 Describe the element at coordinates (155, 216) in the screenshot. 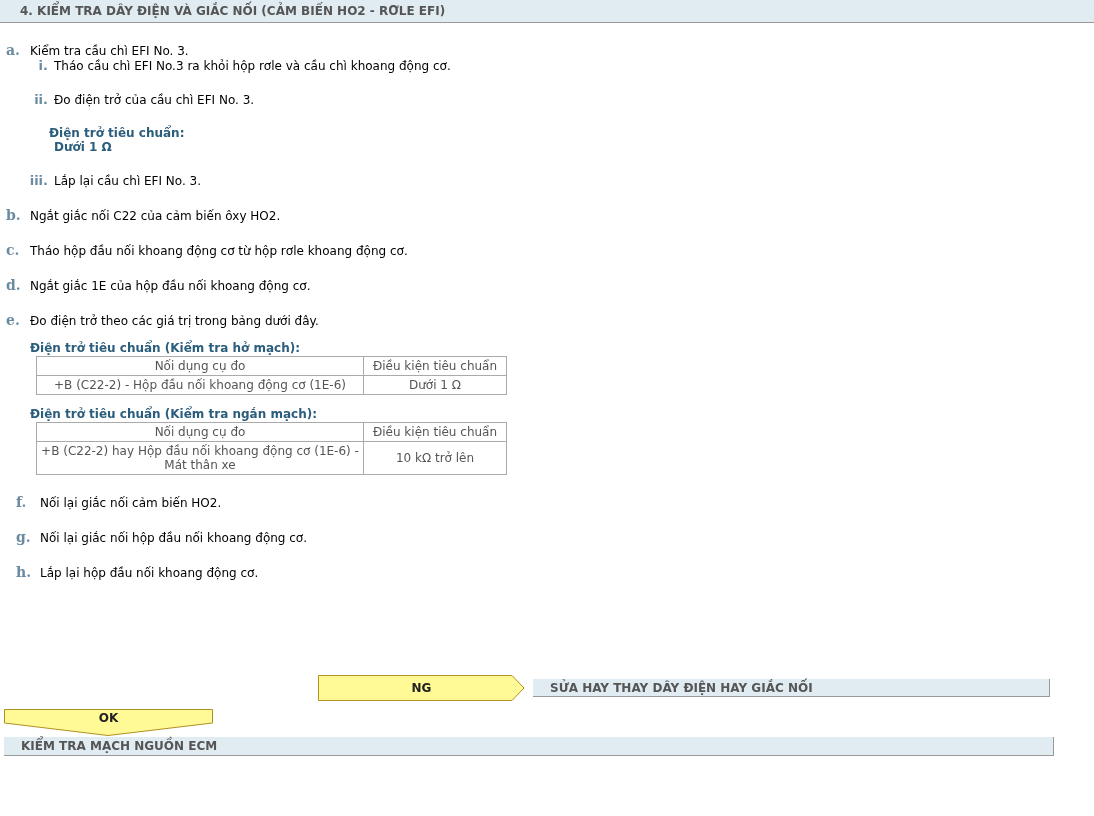

I see `step-text: Ngắt giắc nối C22 của cảm biến ôxy HO2.` at that location.